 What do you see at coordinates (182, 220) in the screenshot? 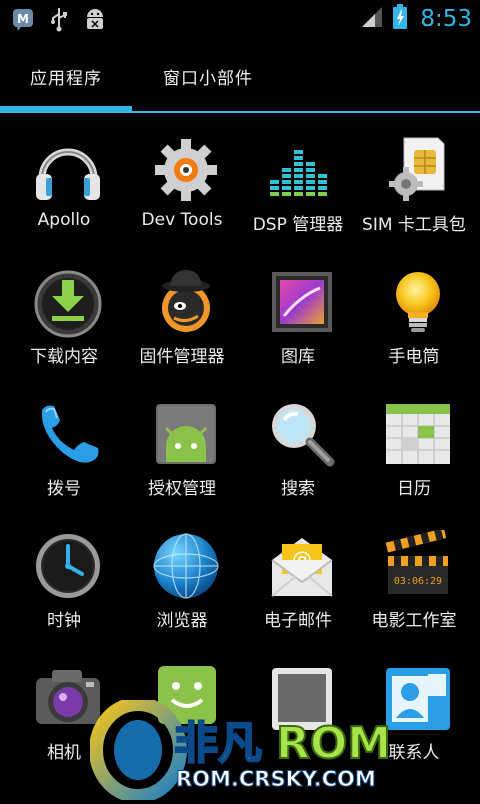
I see `app-label: Dev Tools` at bounding box center [182, 220].